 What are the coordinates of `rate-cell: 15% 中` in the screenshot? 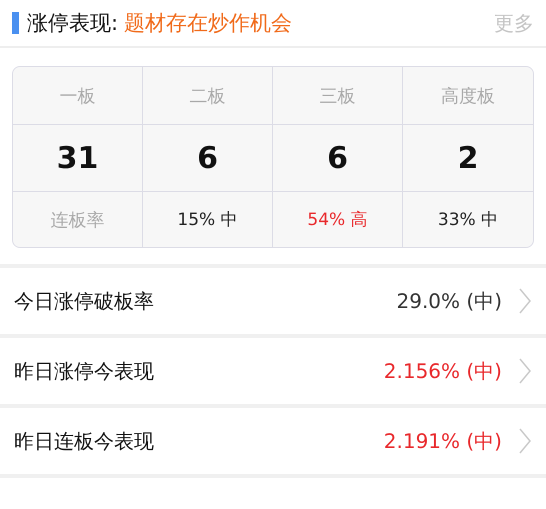 It's located at (208, 219).